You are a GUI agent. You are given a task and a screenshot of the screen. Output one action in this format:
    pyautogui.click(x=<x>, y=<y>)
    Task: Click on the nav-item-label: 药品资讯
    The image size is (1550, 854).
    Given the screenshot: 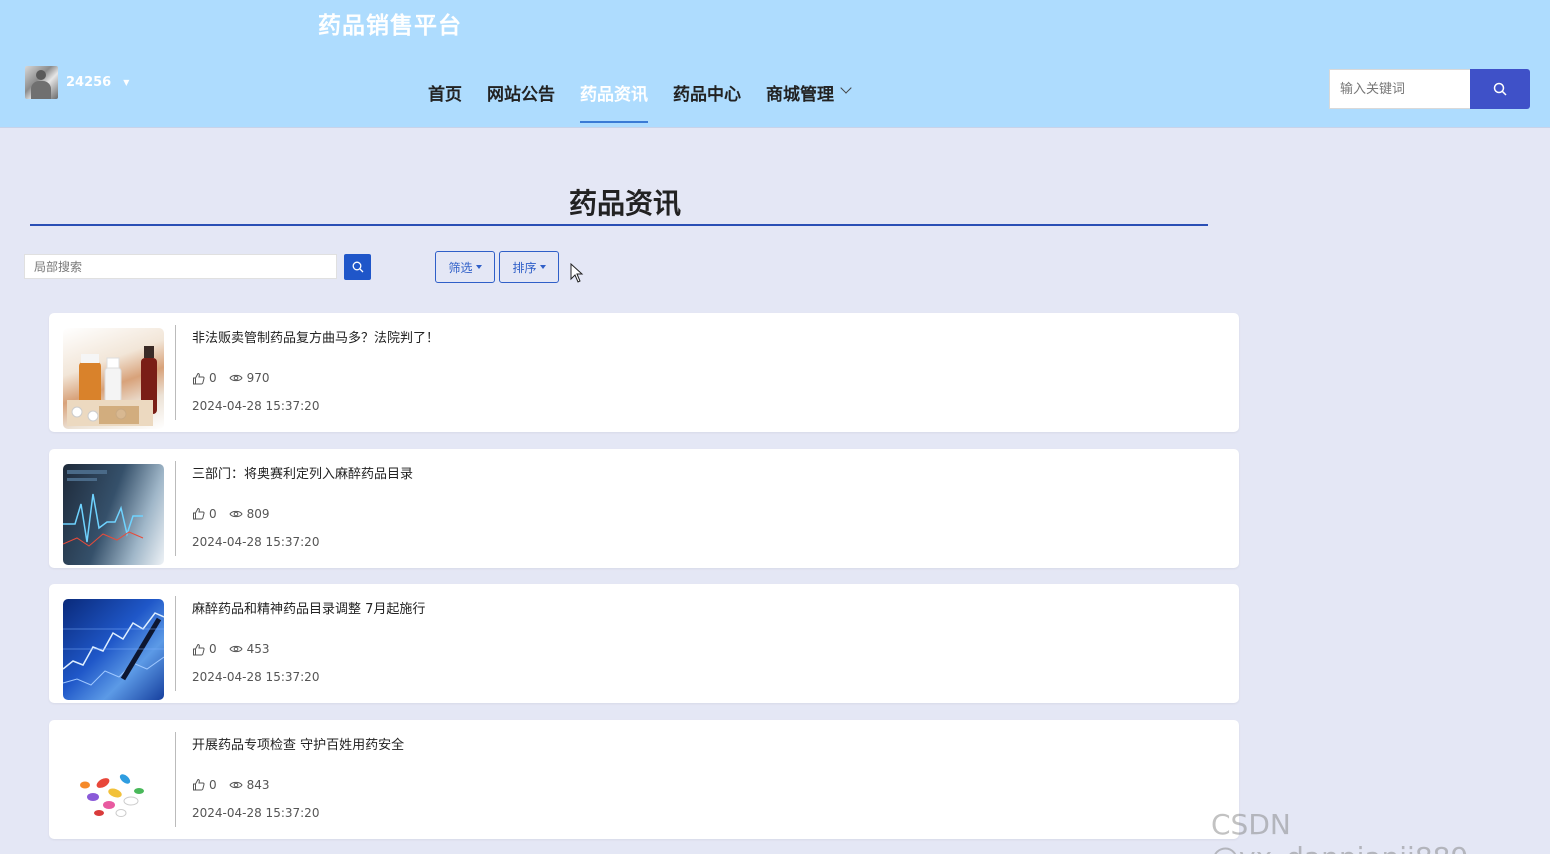 What is the action you would take?
    pyautogui.click(x=614, y=95)
    